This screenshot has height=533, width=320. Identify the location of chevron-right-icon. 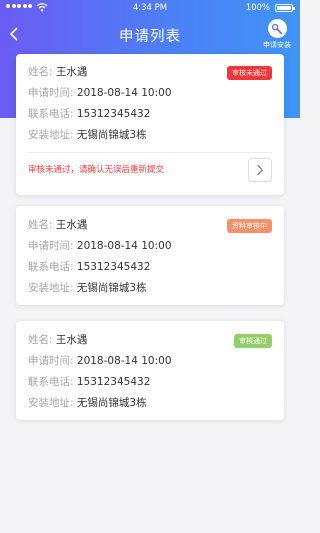
(260, 170).